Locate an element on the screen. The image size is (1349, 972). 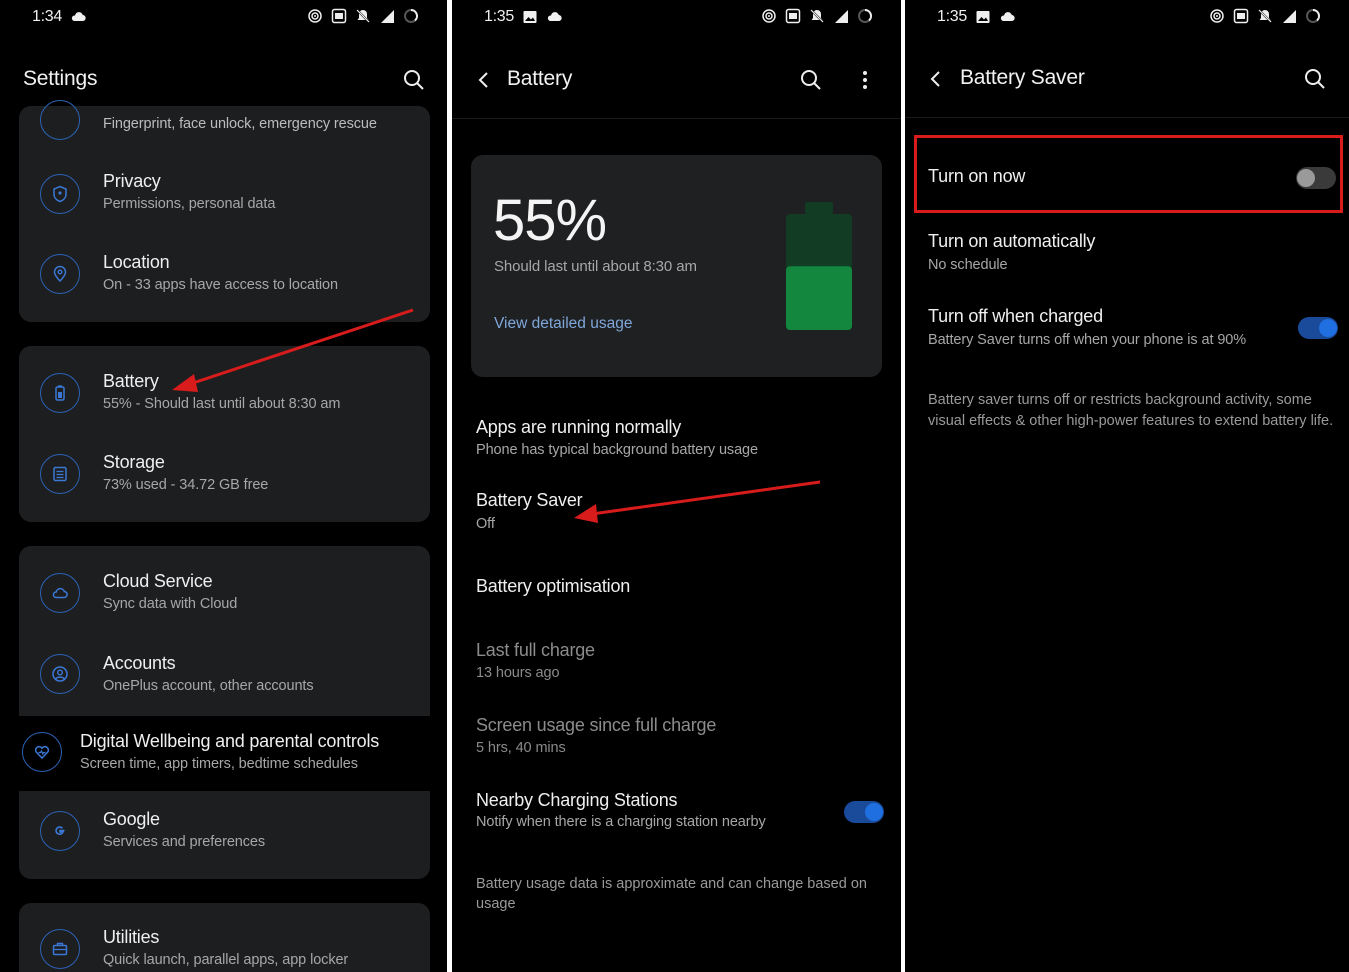
image-icon is located at coordinates (983, 17).